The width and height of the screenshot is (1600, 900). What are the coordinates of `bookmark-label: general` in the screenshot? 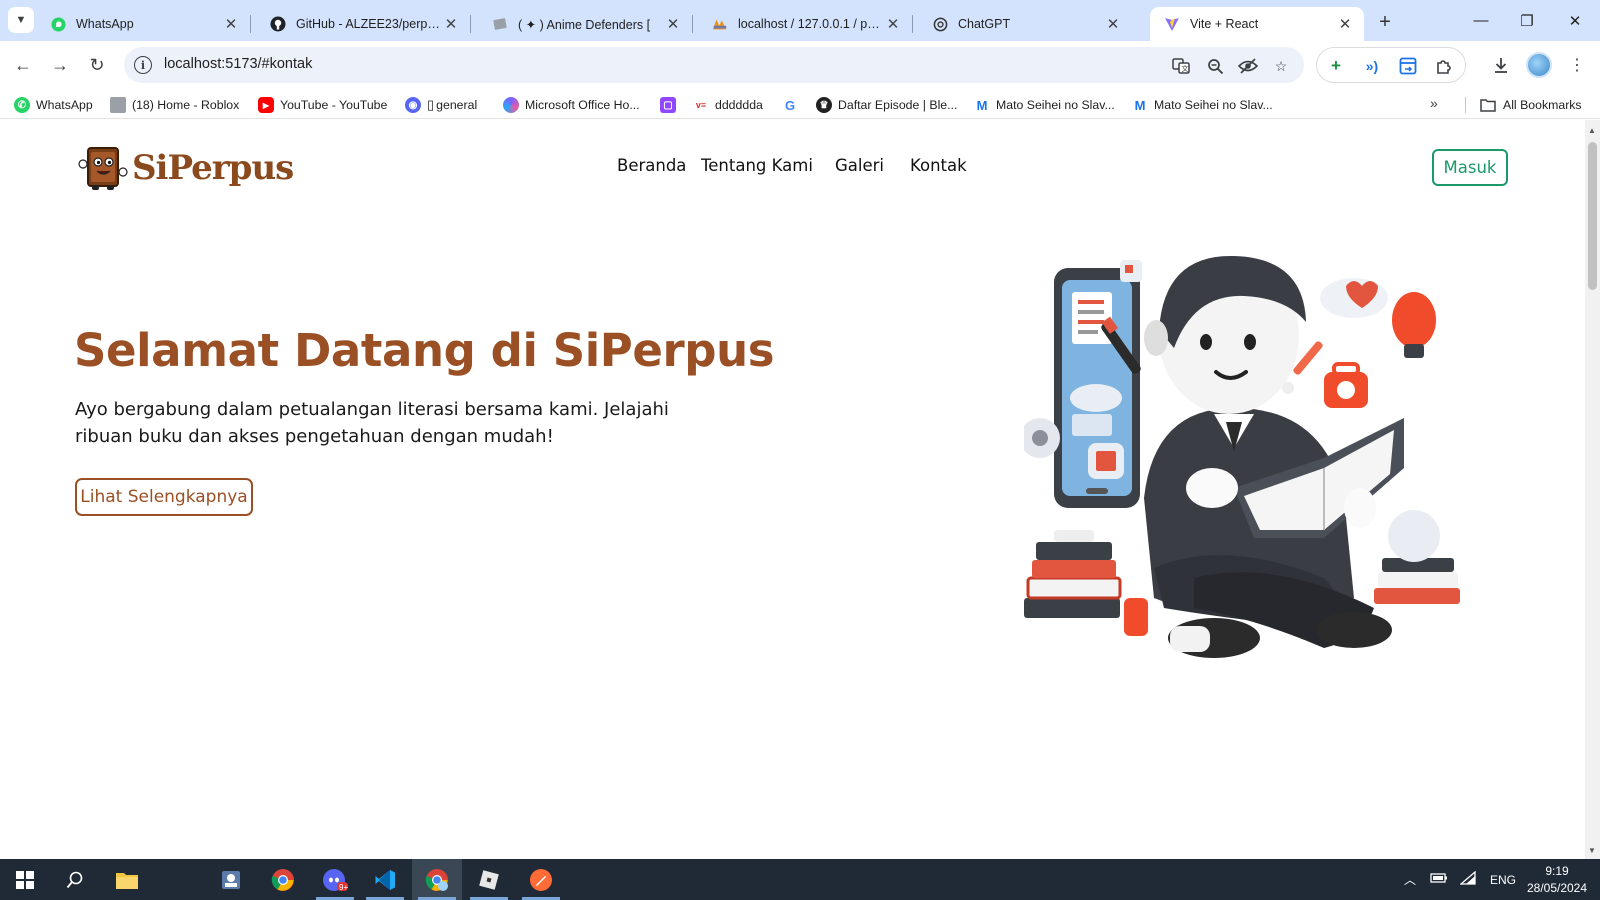 It's located at (457, 105).